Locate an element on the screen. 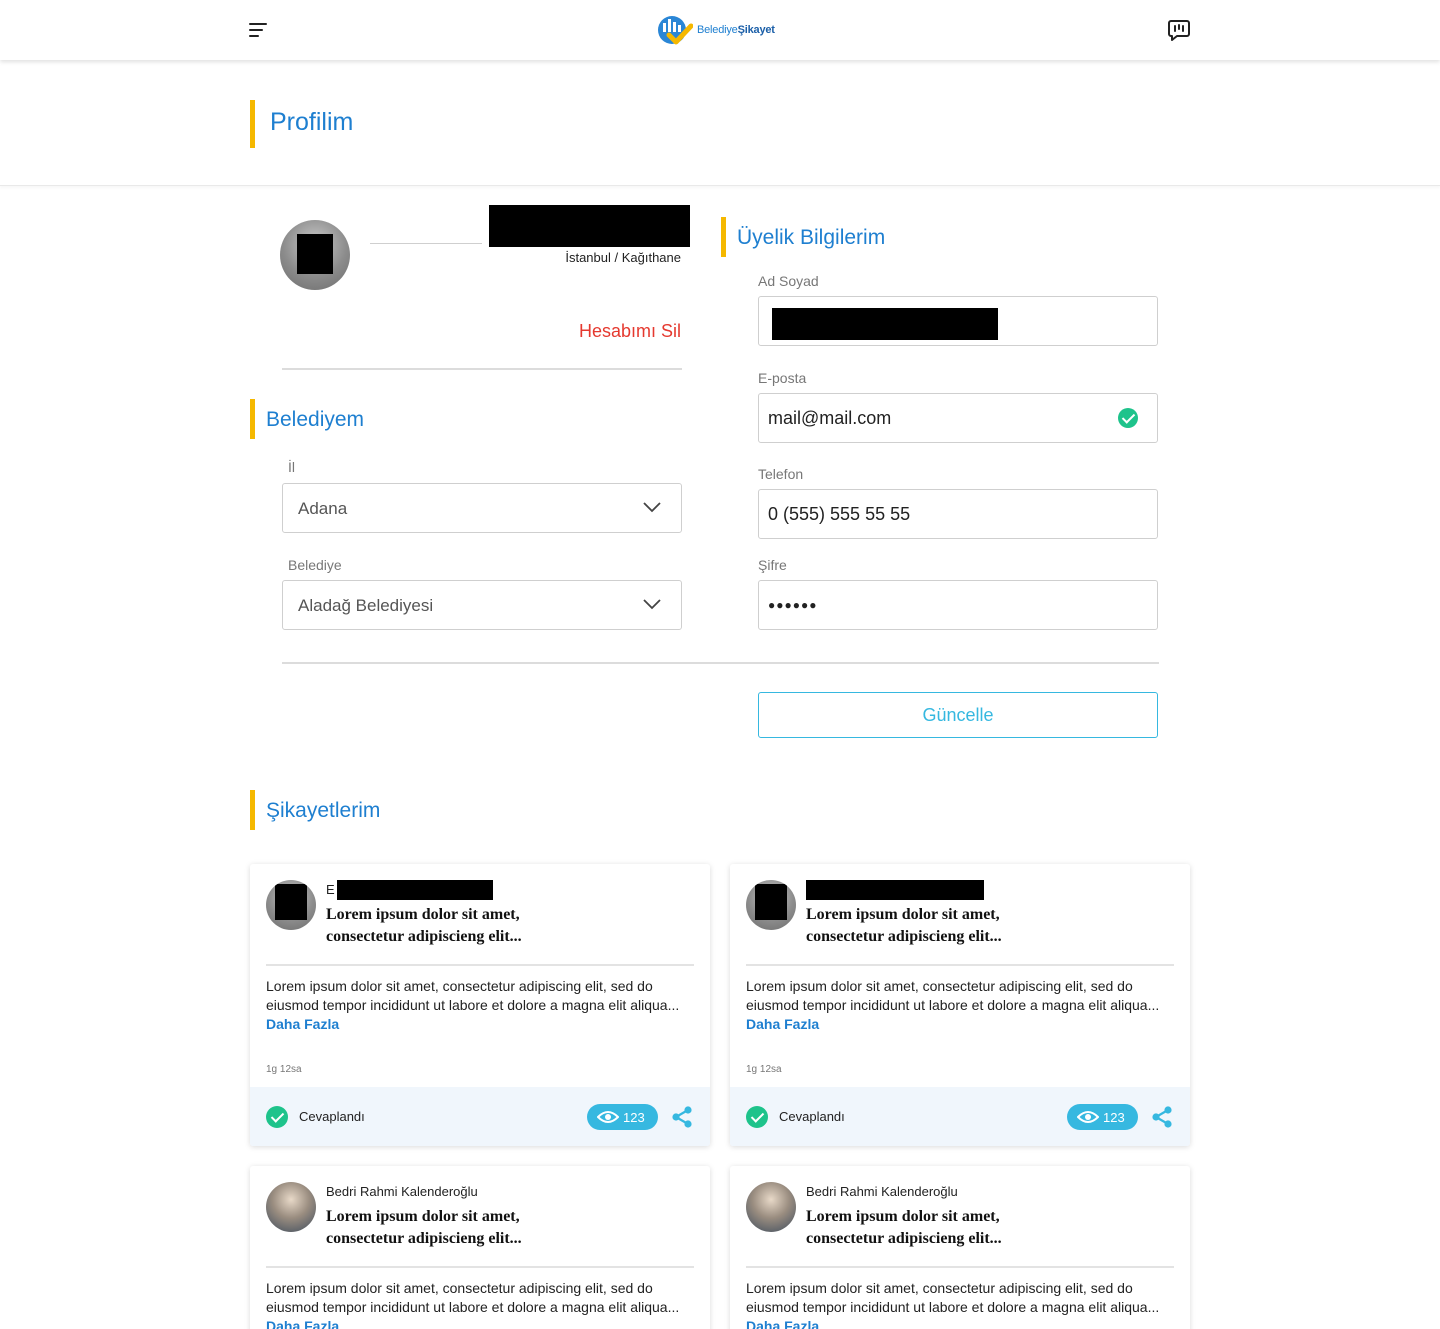  profile-avatar is located at coordinates (315, 255).